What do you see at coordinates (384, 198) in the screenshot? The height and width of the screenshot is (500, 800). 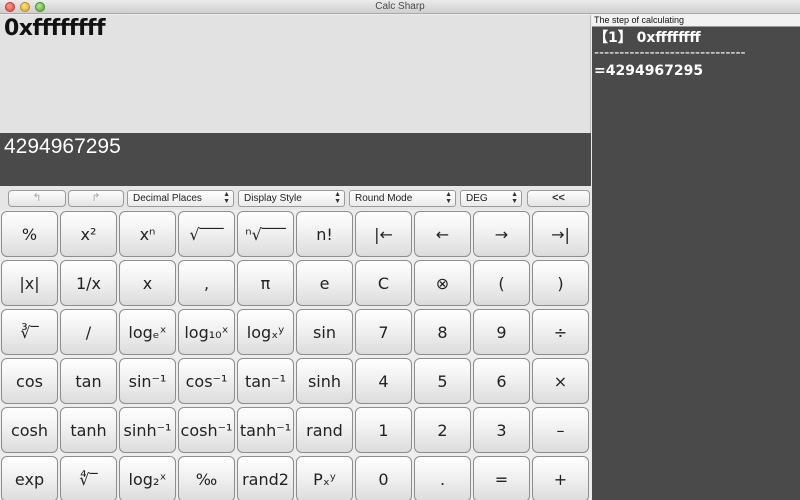 I see `round-mode-label: Round Mode` at bounding box center [384, 198].